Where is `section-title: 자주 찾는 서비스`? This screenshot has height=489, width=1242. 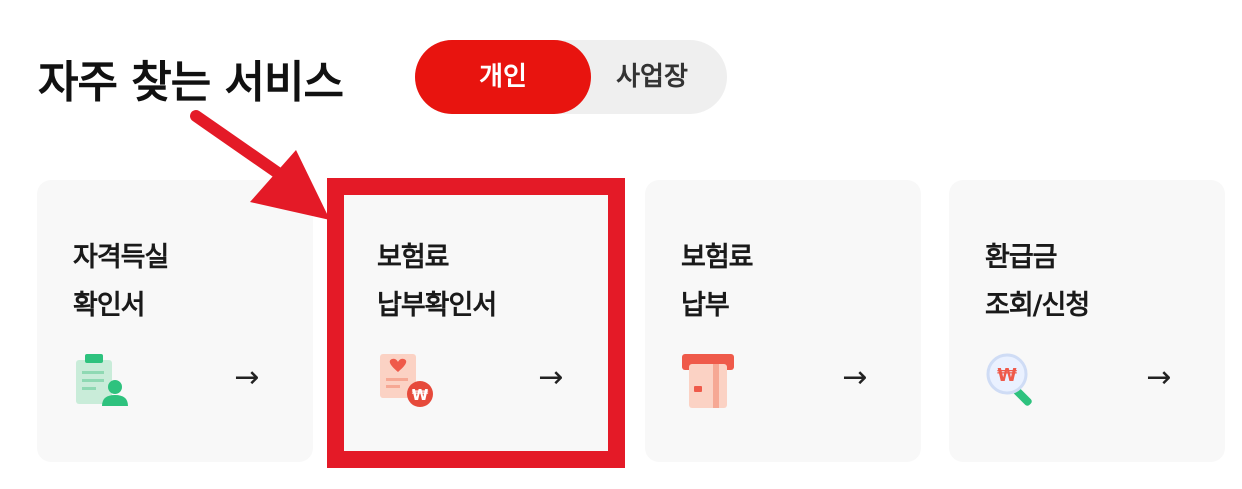 section-title: 자주 찾는 서비스 is located at coordinates (191, 82).